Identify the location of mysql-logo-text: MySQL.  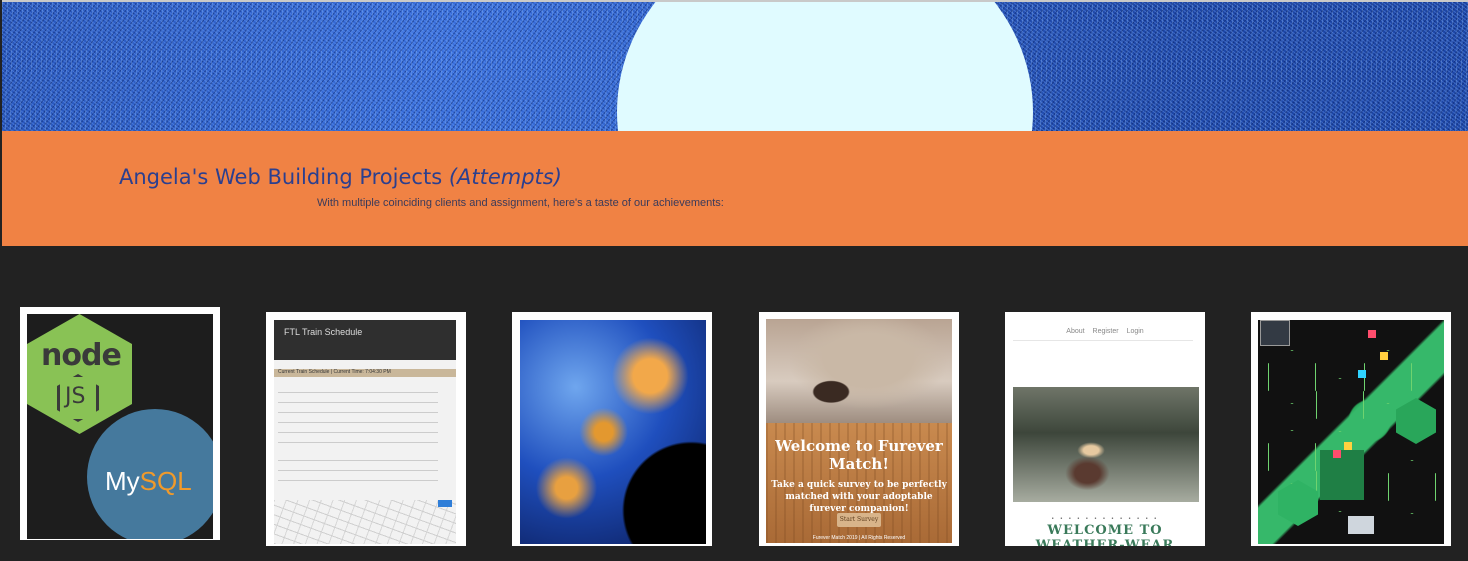
(148, 481).